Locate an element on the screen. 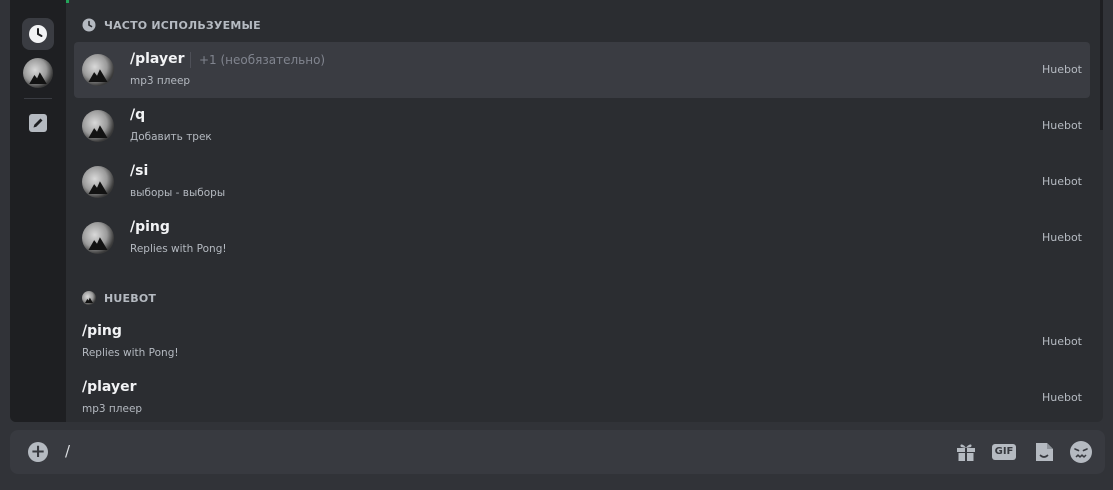  section-title: ЧАСТО ИСПОЛЬЗУЕМЫЕ is located at coordinates (182, 25).